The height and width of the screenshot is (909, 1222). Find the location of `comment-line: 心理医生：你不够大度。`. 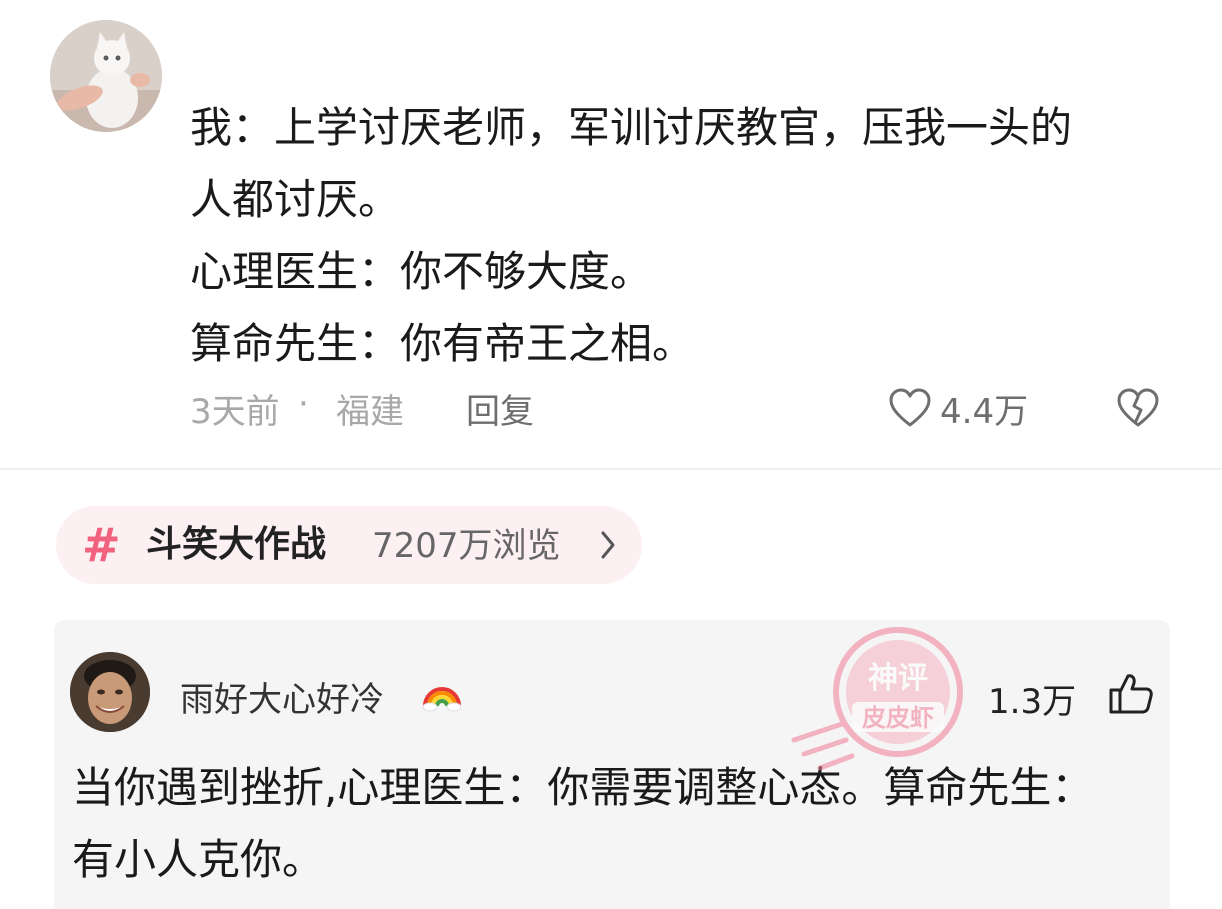

comment-line: 心理医生：你不够大度。 is located at coordinates (421, 271).